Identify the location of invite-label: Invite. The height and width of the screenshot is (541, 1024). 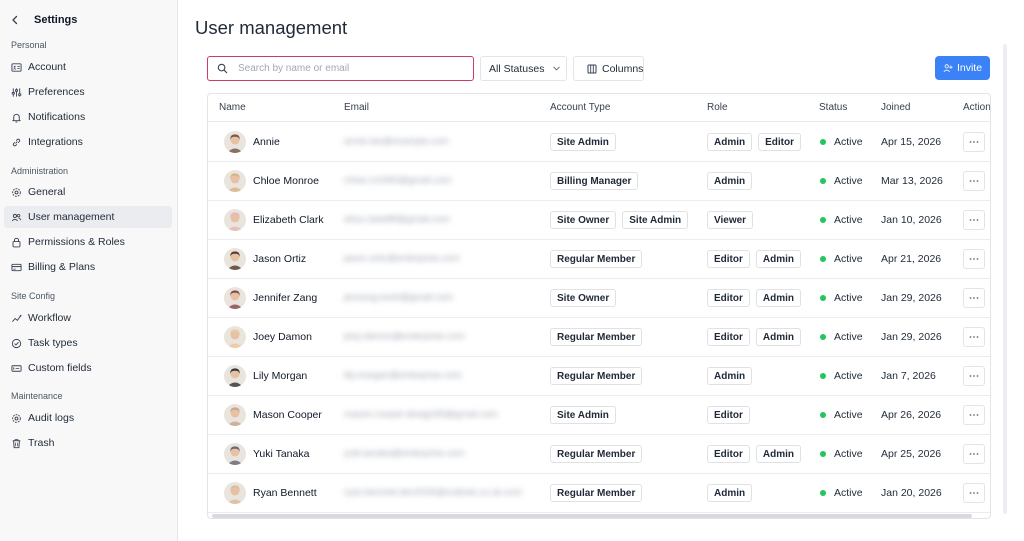
(969, 68).